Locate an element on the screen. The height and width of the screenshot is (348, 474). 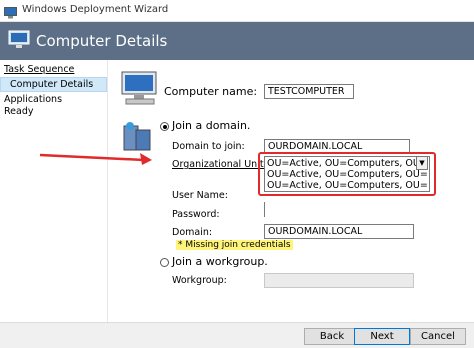
computer-name-label: Computer name: is located at coordinates (211, 91).